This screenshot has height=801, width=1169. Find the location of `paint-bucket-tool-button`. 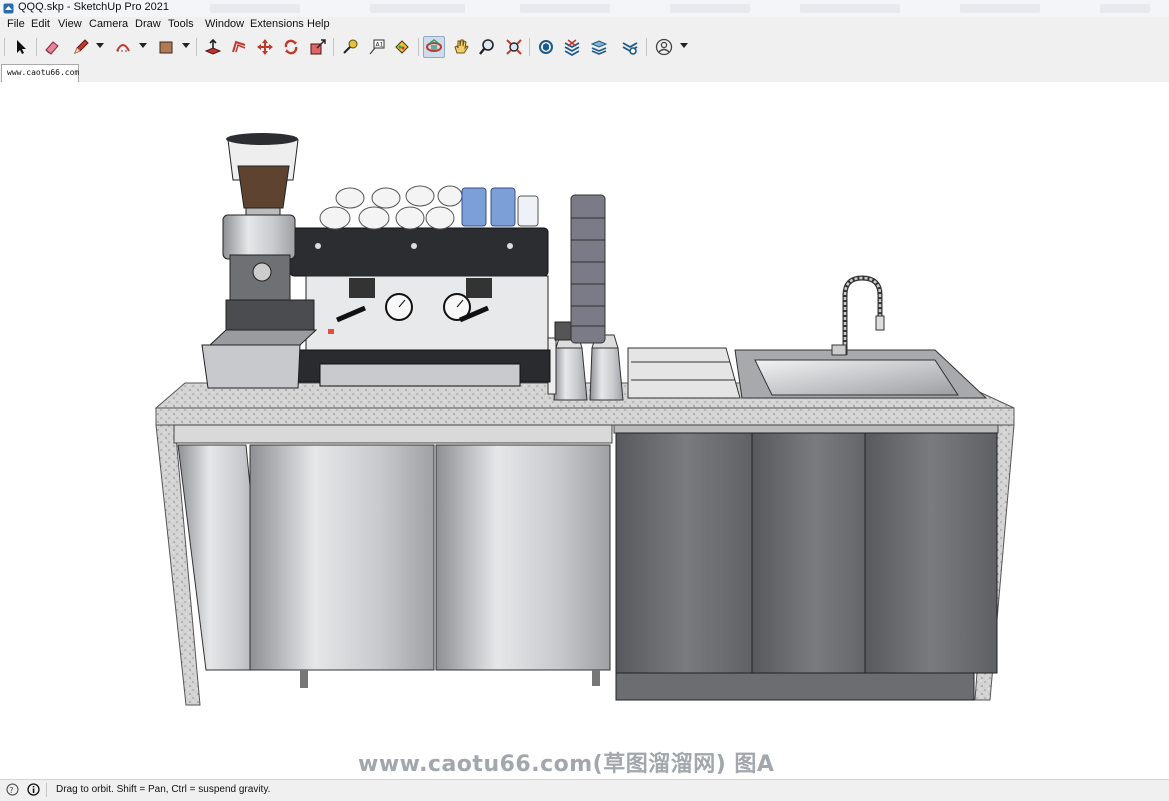

paint-bucket-tool-button is located at coordinates (402, 47).